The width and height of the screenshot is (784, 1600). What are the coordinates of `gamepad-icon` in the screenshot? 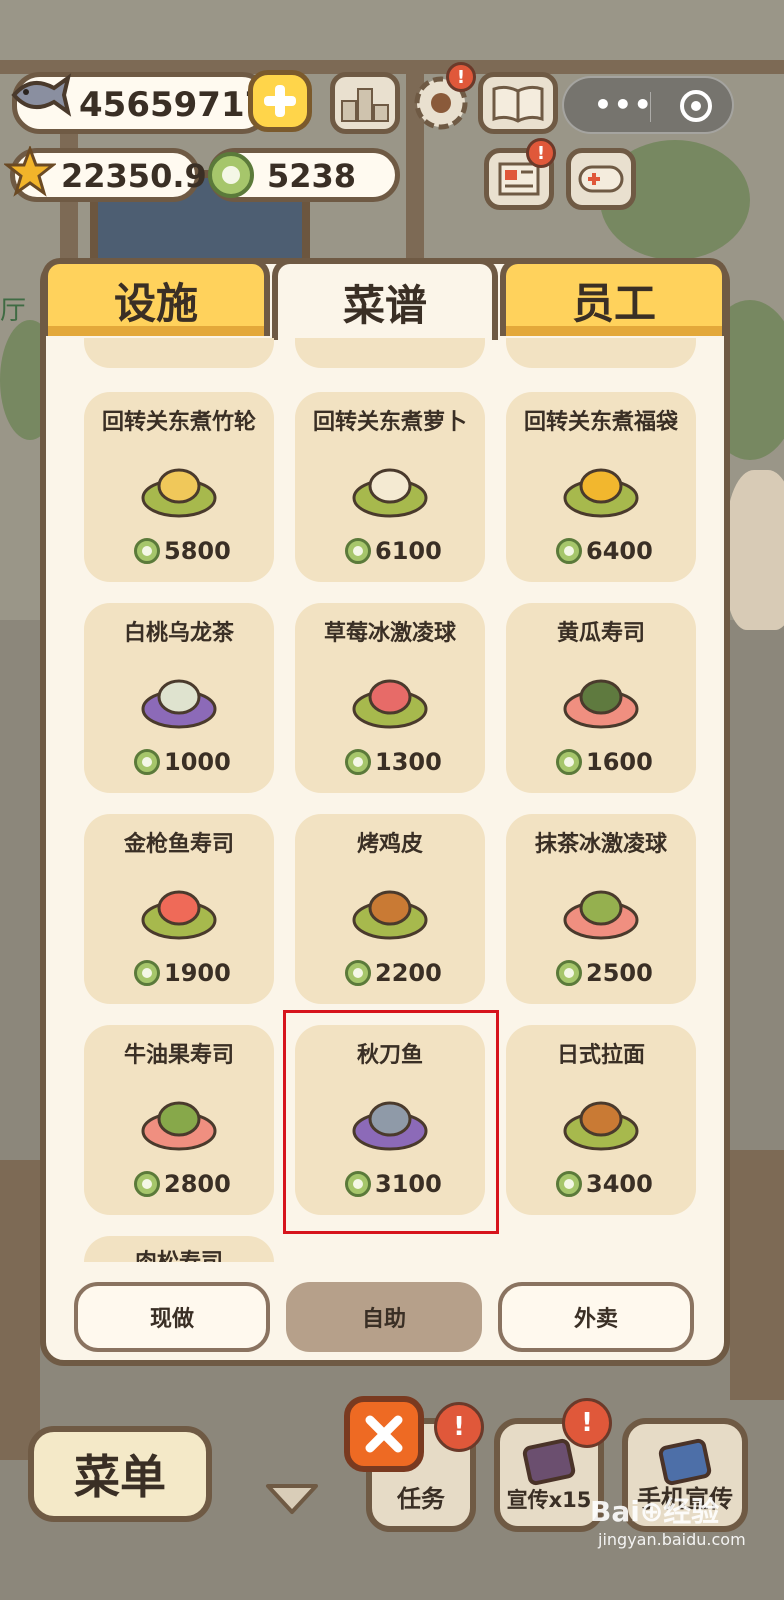 It's located at (601, 179).